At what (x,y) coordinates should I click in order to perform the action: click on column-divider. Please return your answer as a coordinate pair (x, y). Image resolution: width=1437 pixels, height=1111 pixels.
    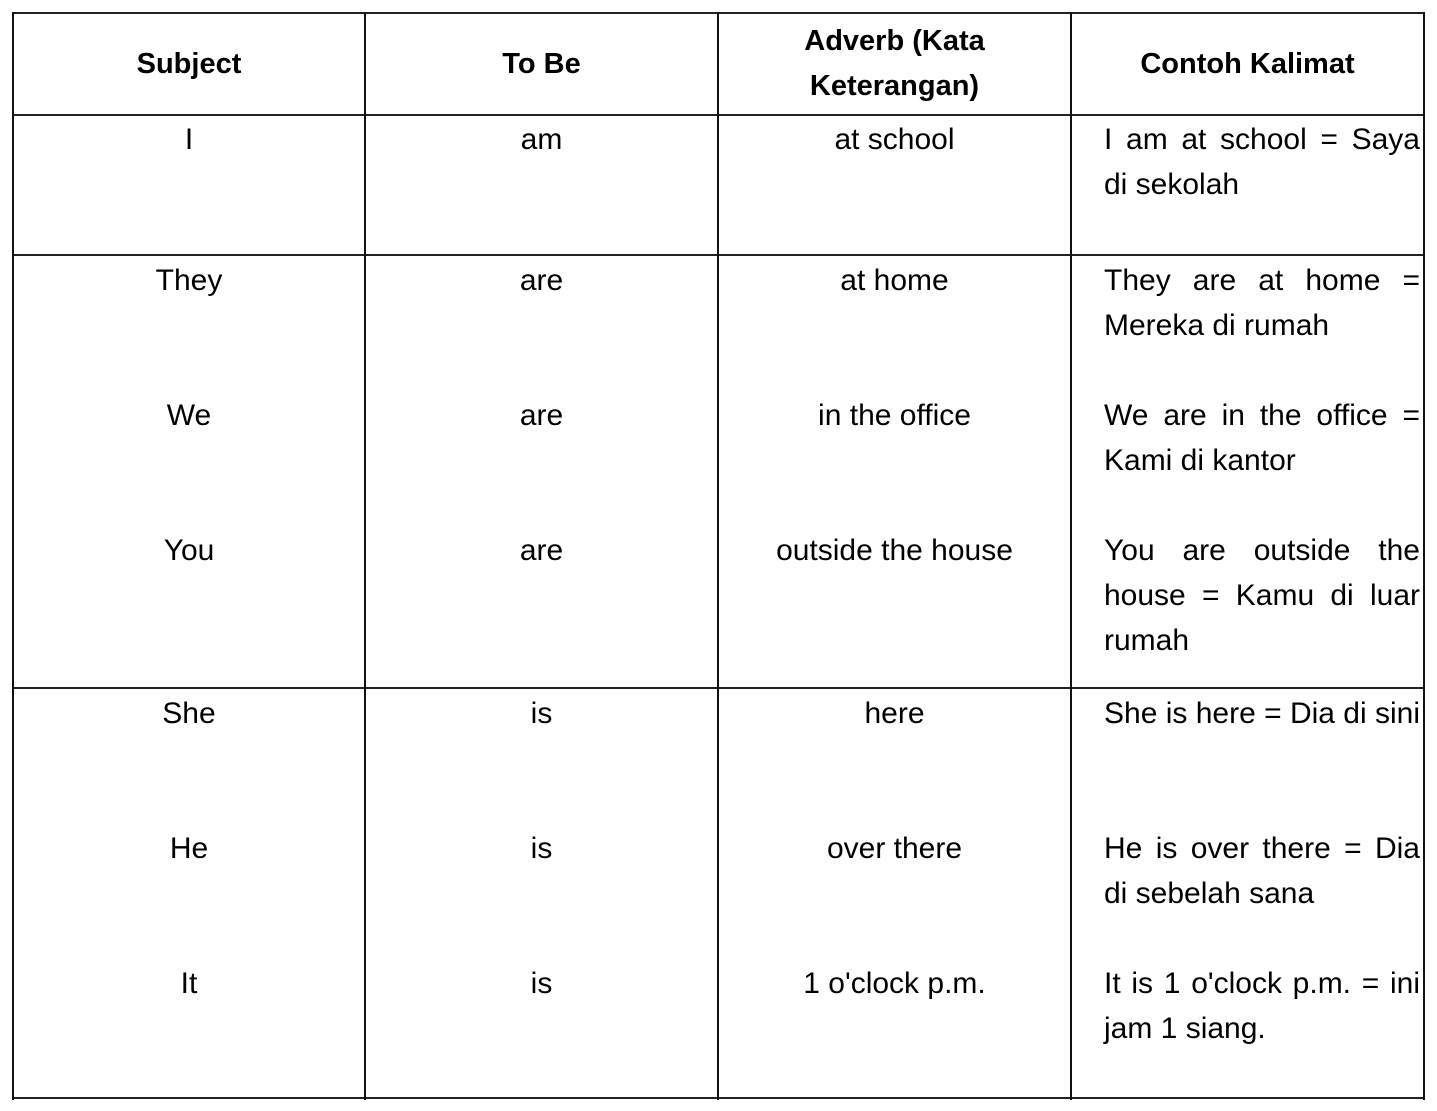
    Looking at the image, I should click on (1071, 556).